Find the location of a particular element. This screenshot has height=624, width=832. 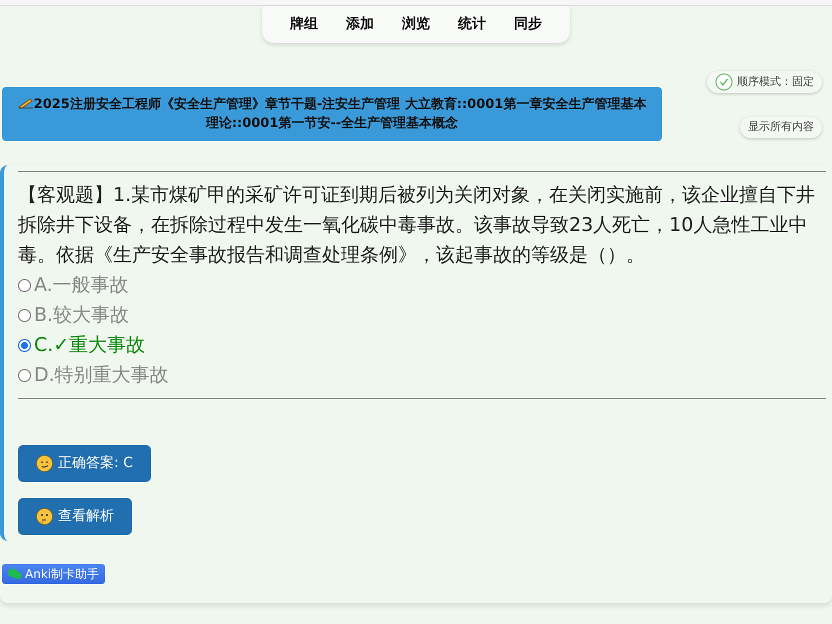

nav-tab: 添加 is located at coordinates (360, 24).